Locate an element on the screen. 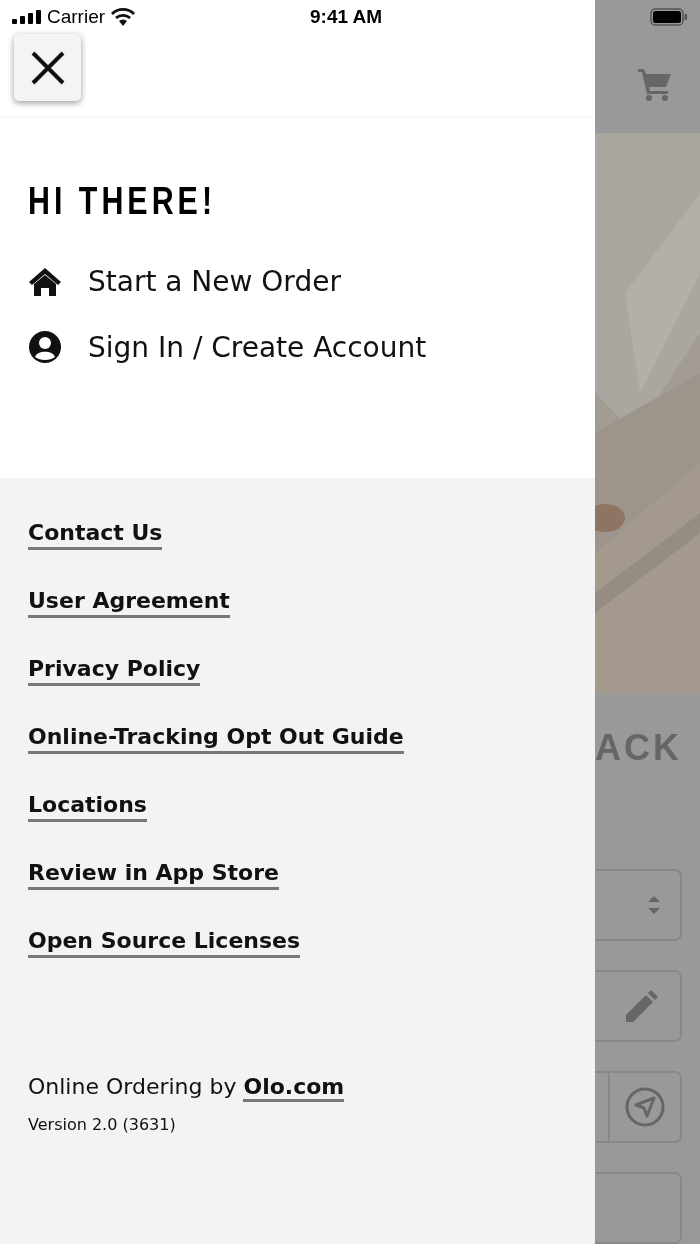 This screenshot has width=700, height=1244. home-icon is located at coordinates (45, 281).